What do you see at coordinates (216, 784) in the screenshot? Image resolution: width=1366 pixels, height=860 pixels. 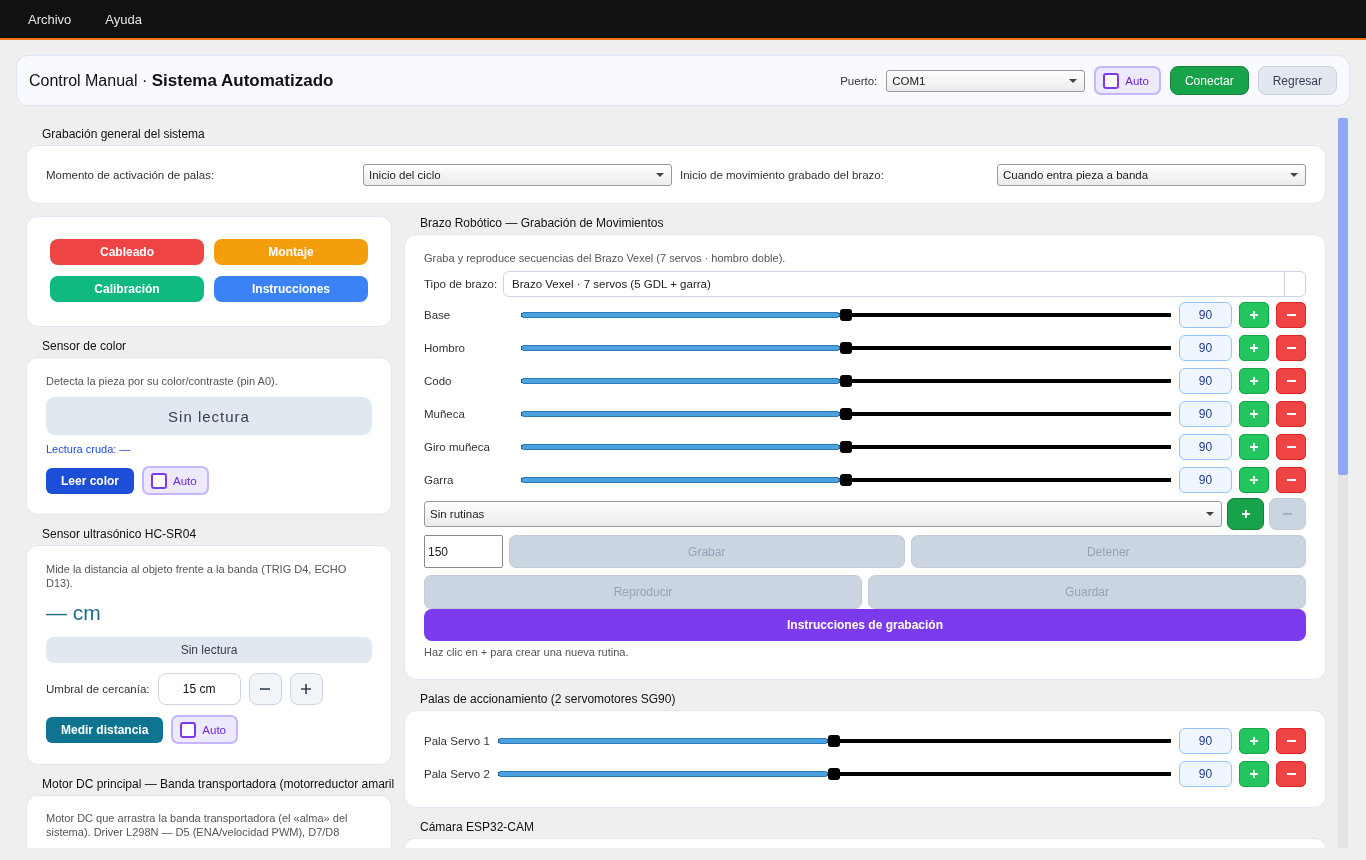 I see `section-title: Motor DC principal — Banda transportadora (motorreductor amaril` at bounding box center [216, 784].